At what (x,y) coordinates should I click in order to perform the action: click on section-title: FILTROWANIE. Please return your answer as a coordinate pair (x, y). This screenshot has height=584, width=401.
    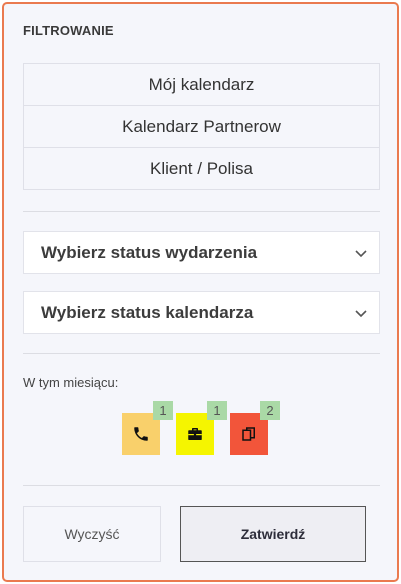
    Looking at the image, I should click on (68, 30).